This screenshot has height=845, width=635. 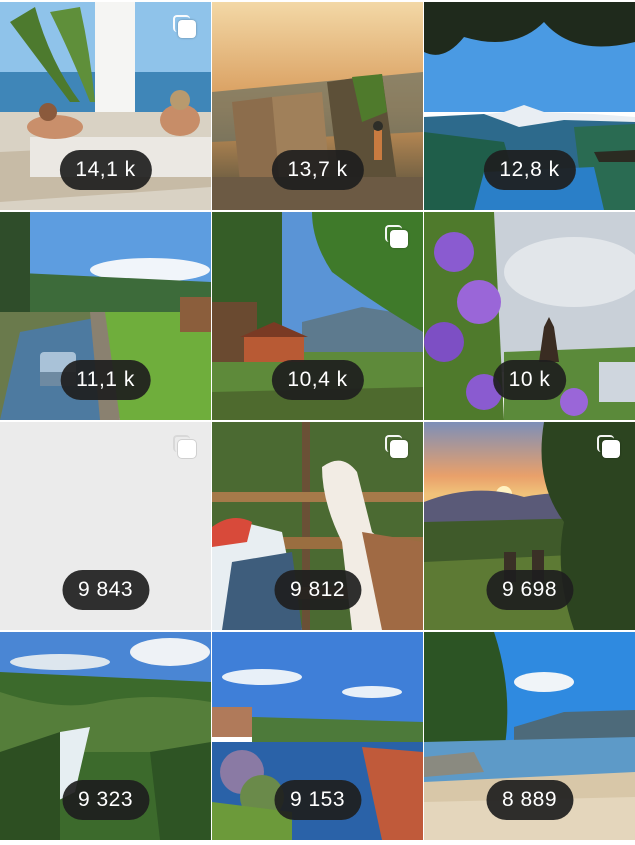 I want to click on view-count: 10 k, so click(x=529, y=380).